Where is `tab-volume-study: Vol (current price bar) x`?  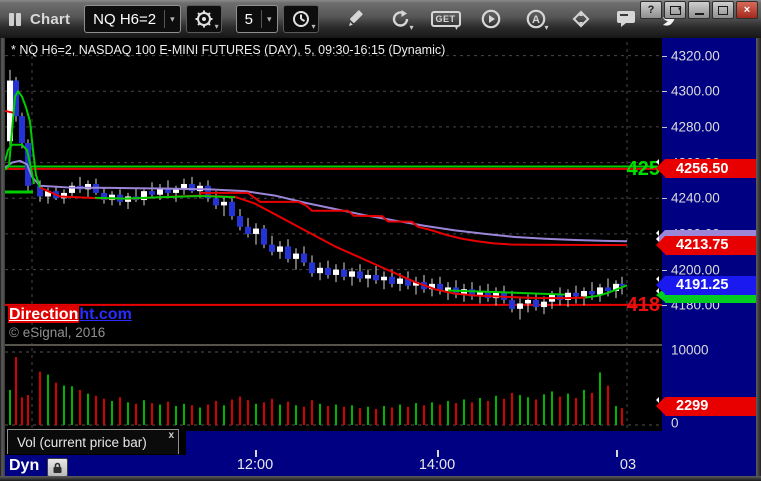 tab-volume-study: Vol (current price bar) x is located at coordinates (93, 441).